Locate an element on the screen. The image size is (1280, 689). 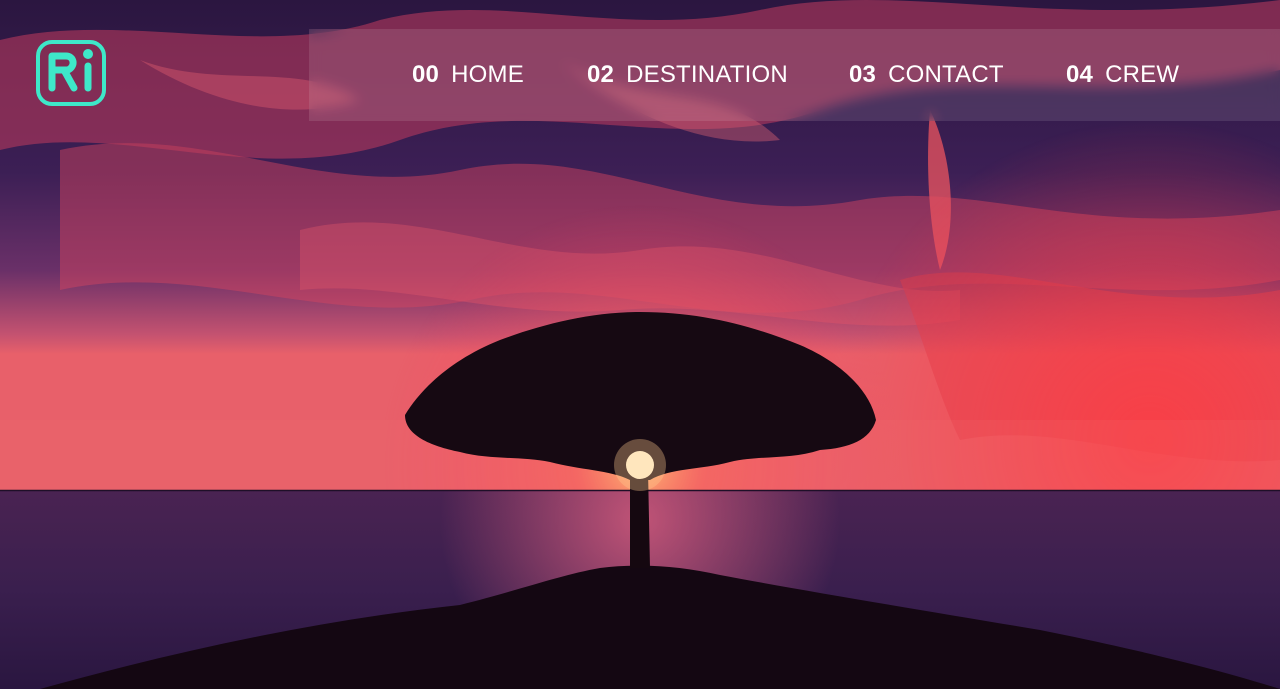
brand-logo is located at coordinates (72, 72).